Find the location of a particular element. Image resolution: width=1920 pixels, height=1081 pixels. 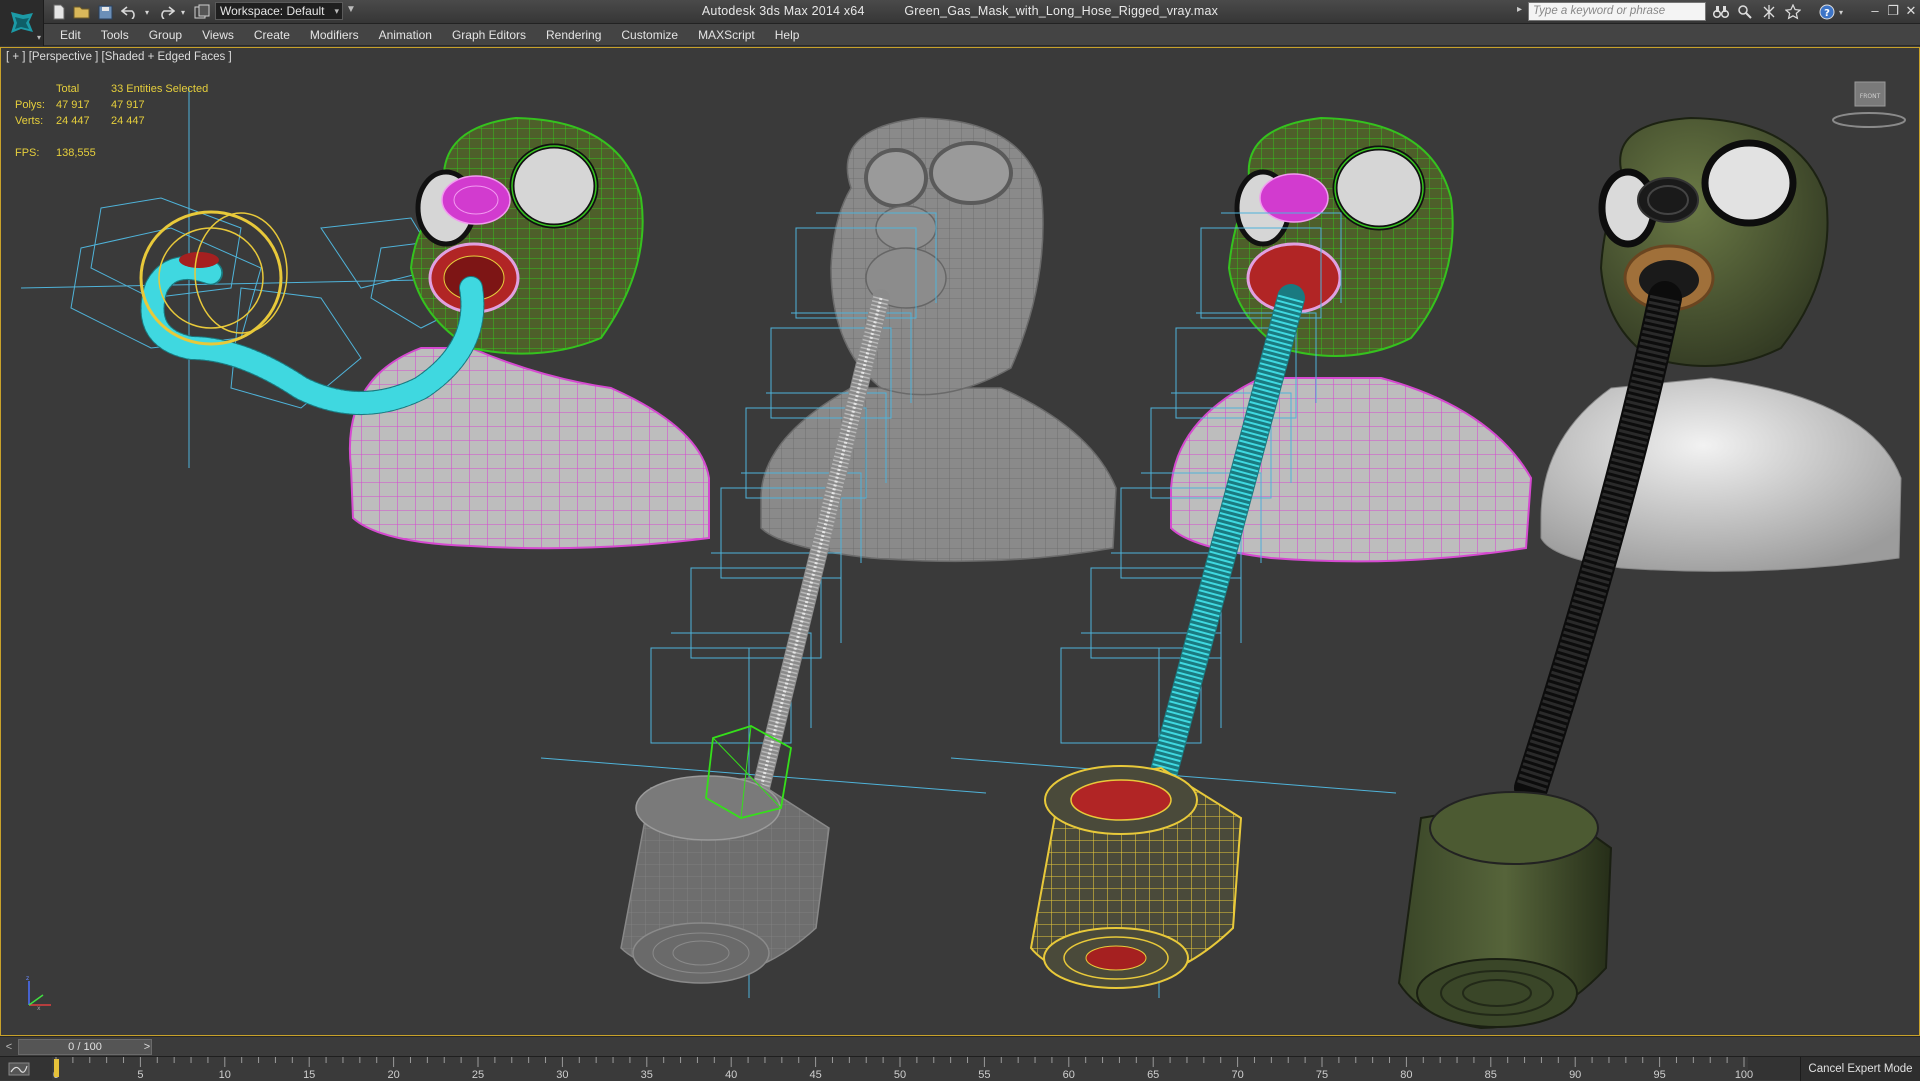

current-frame-marker is located at coordinates (56, 1068).